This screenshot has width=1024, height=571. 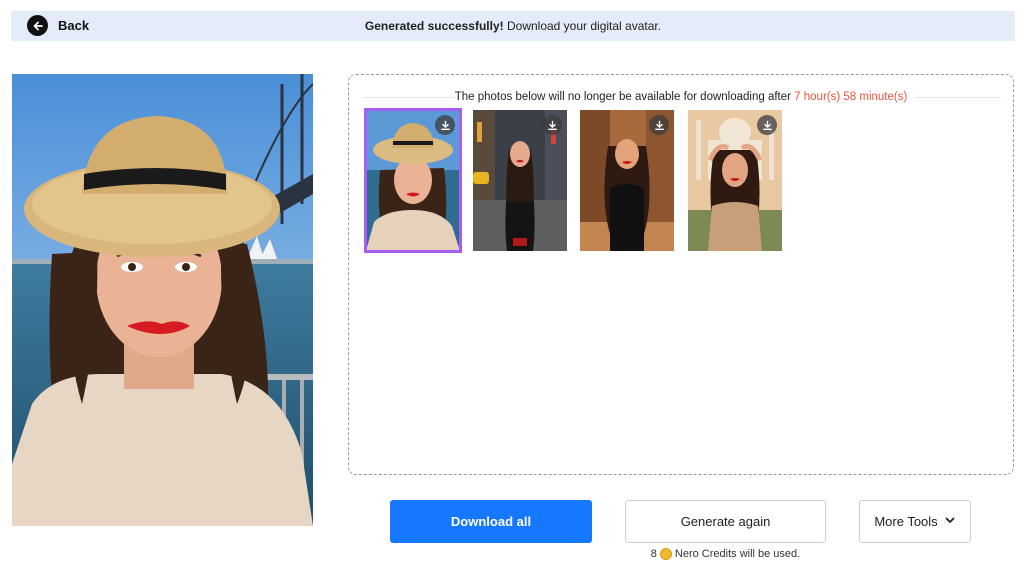 I want to click on chevron-down-icon, so click(x=950, y=521).